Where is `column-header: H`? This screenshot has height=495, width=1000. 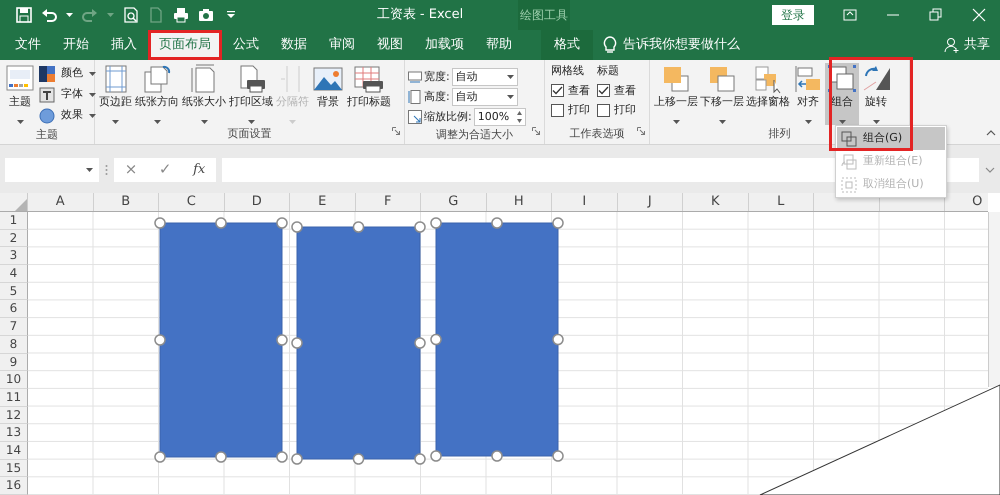
column-header: H is located at coordinates (519, 202).